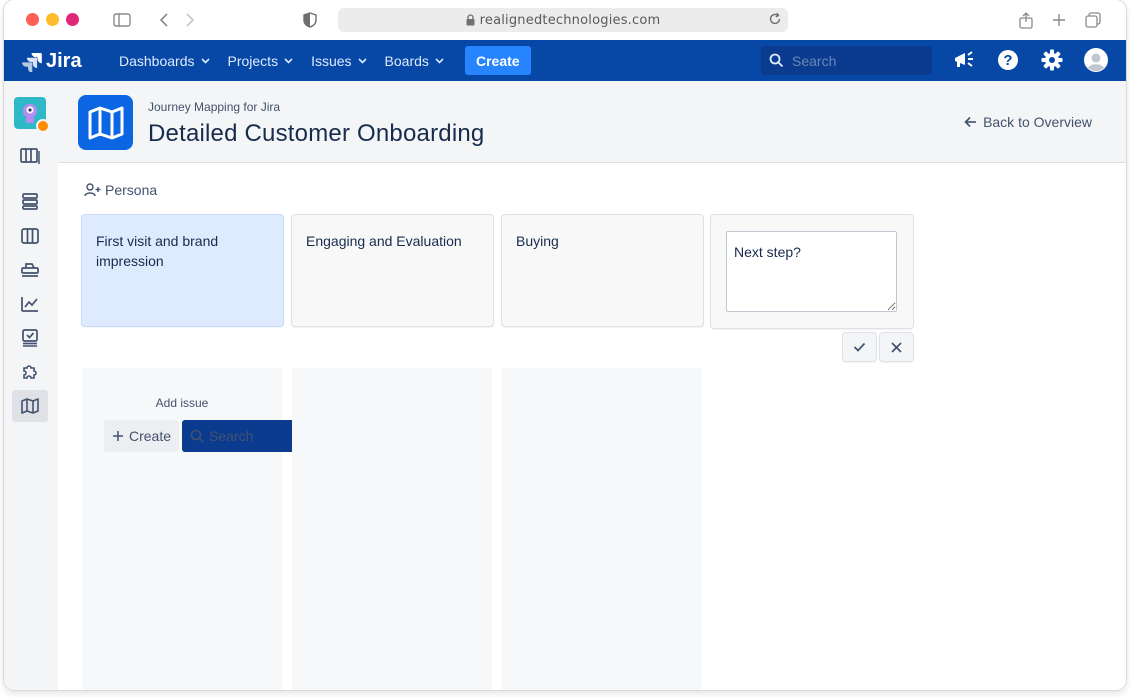  I want to click on notifications-icon, so click(964, 60).